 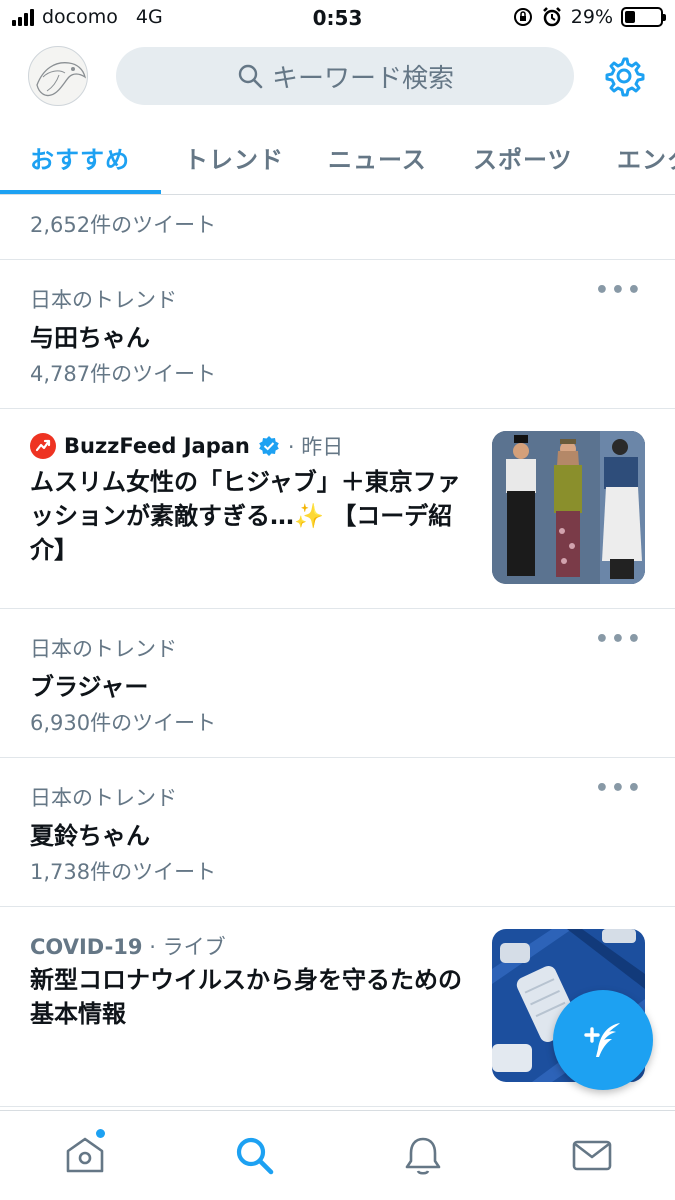 What do you see at coordinates (377, 157) in the screenshot?
I see `tab-news: ニュース` at bounding box center [377, 157].